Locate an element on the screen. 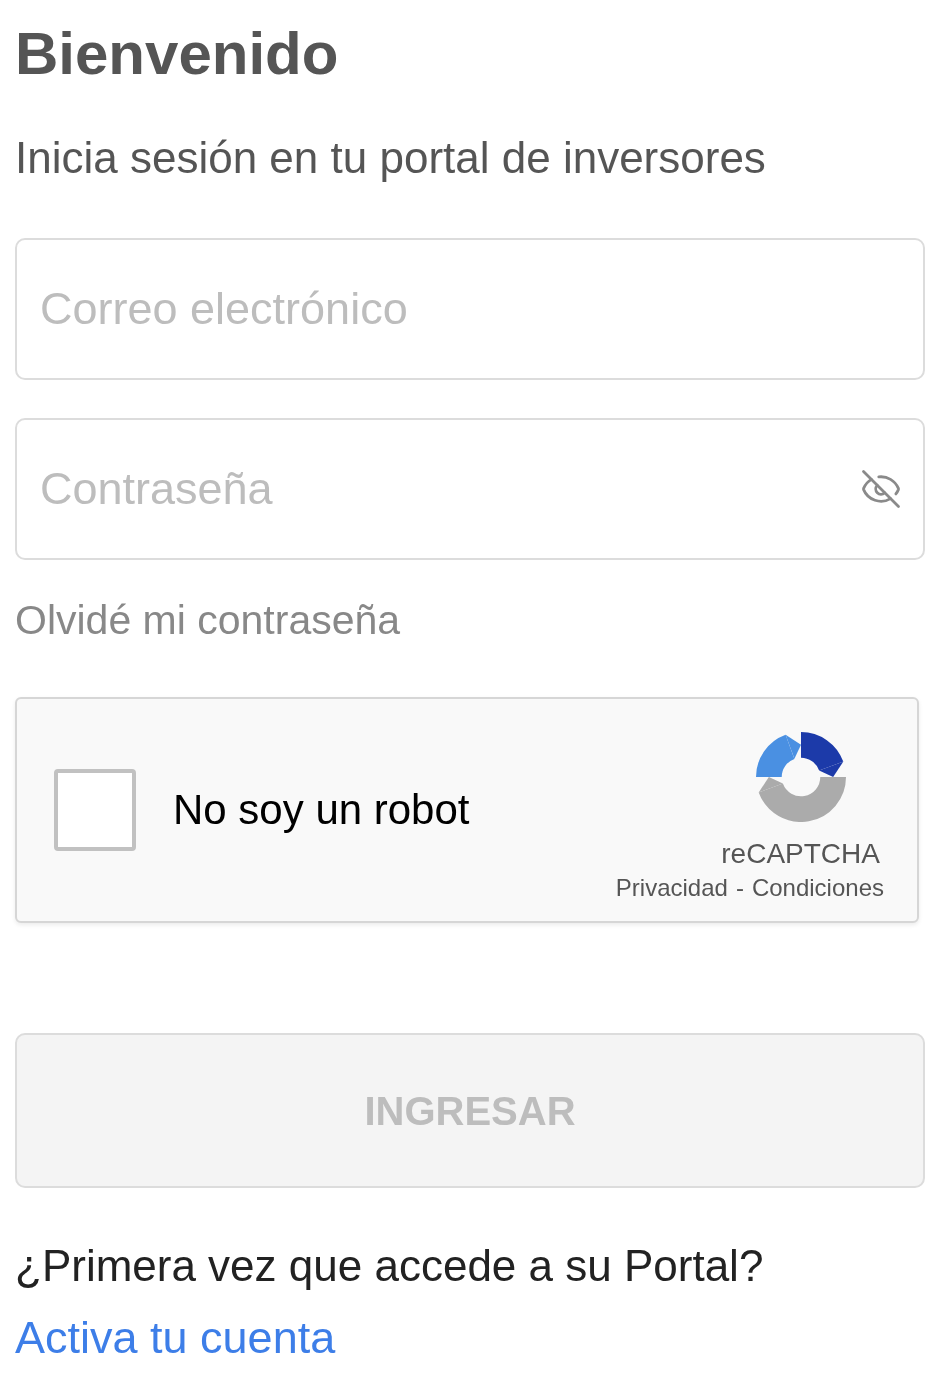 Image resolution: width=946 pixels, height=1388 pixels. captcha-brand: reCAPTCHA is located at coordinates (800, 854).